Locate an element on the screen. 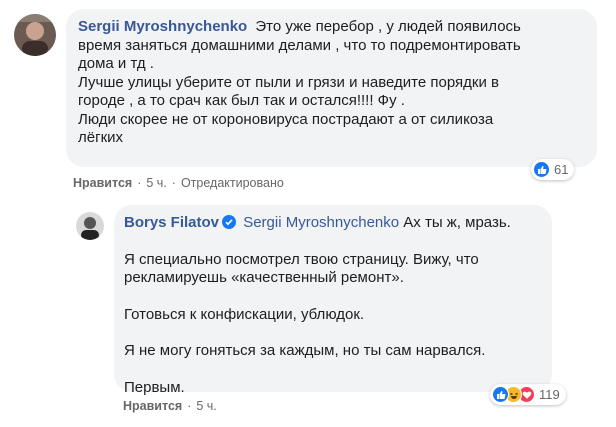 This screenshot has height=427, width=616. comment-line: рекламируешь «качественный ремонт». is located at coordinates (264, 277).